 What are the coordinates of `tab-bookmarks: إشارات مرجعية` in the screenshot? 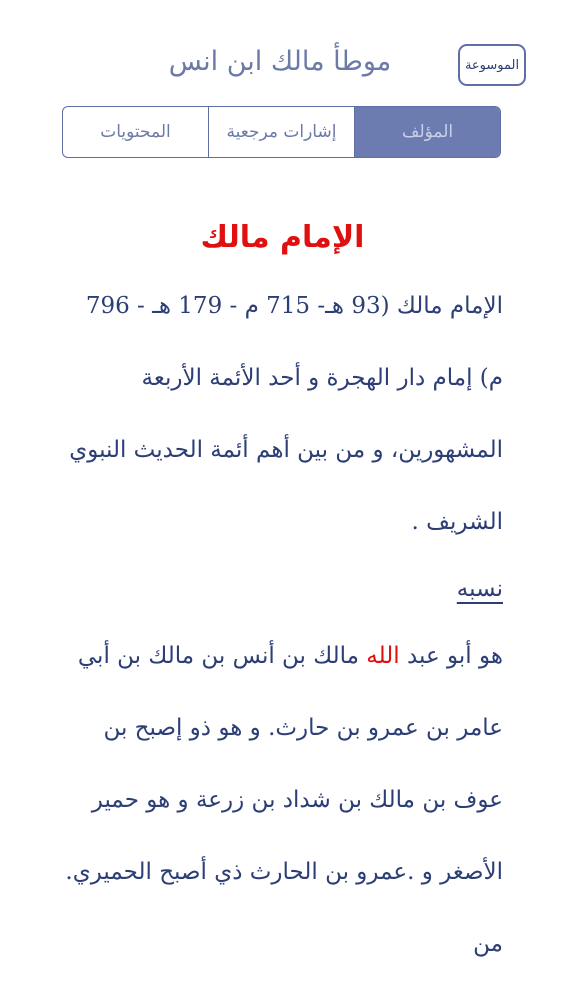 It's located at (281, 132).